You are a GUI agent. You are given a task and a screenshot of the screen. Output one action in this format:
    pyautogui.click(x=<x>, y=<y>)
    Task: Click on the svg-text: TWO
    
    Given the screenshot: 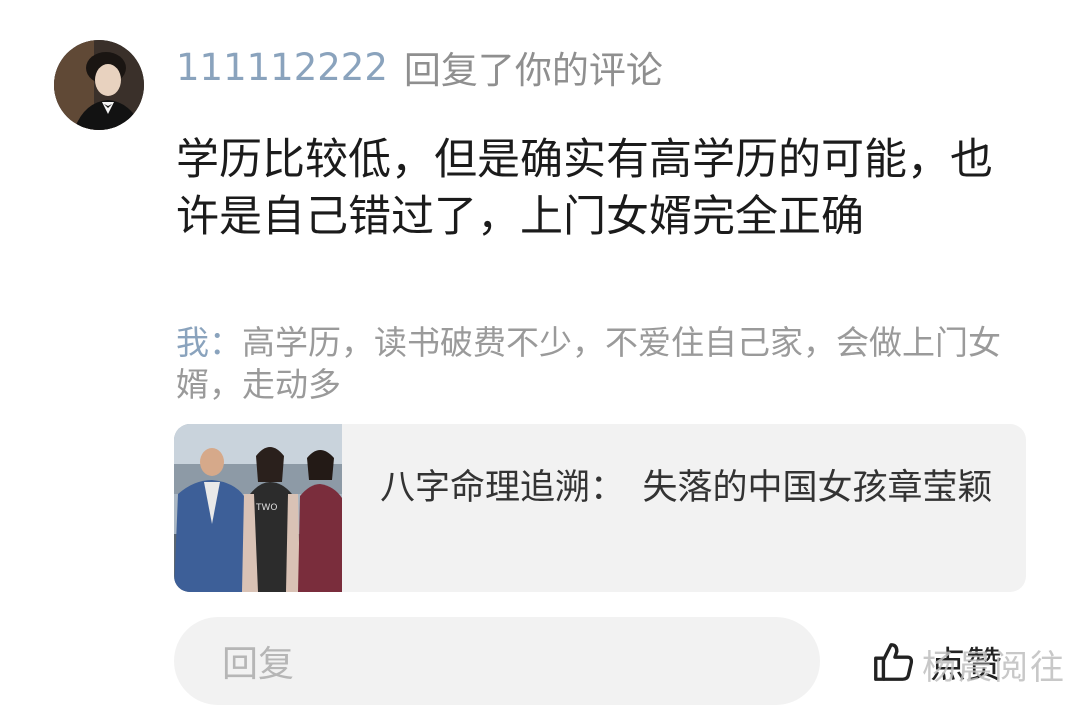 What is the action you would take?
    pyautogui.click(x=266, y=508)
    